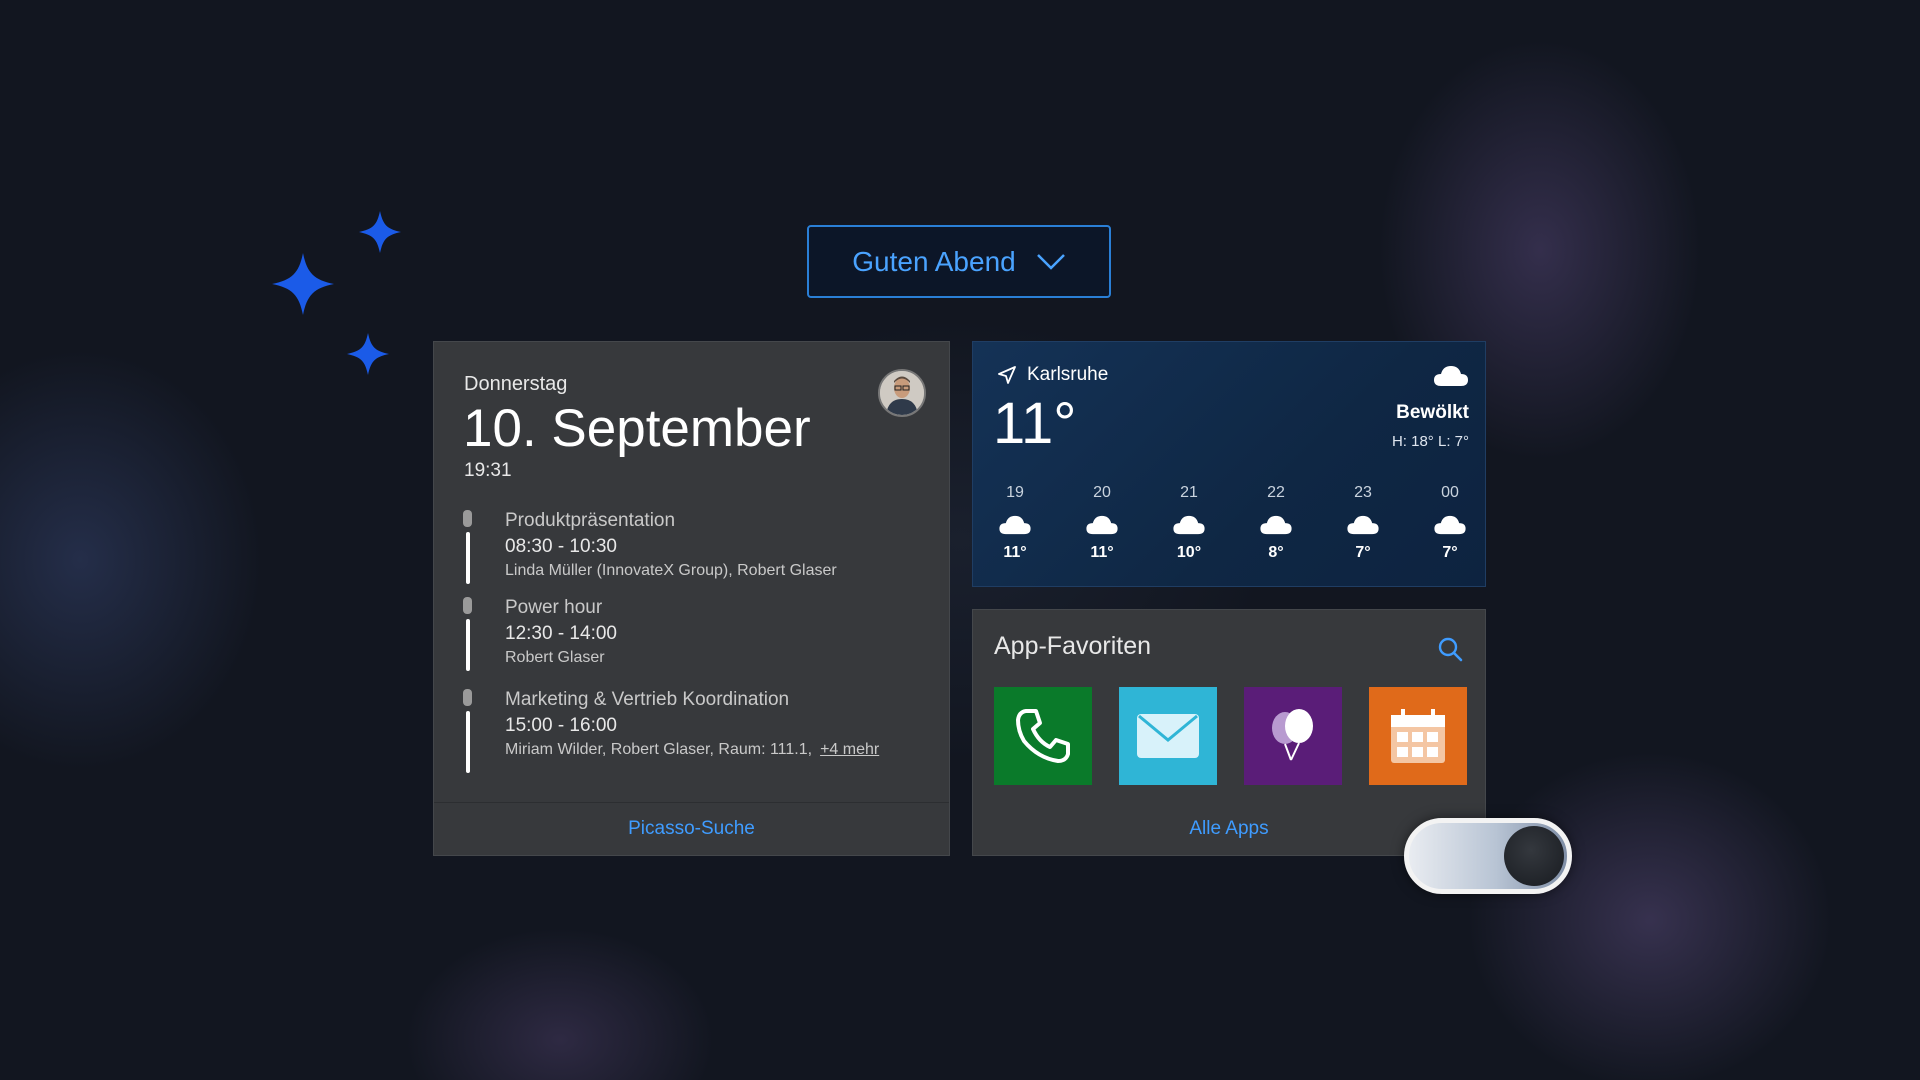  I want to click on forecast-hour: 21 10°, so click(1189, 523).